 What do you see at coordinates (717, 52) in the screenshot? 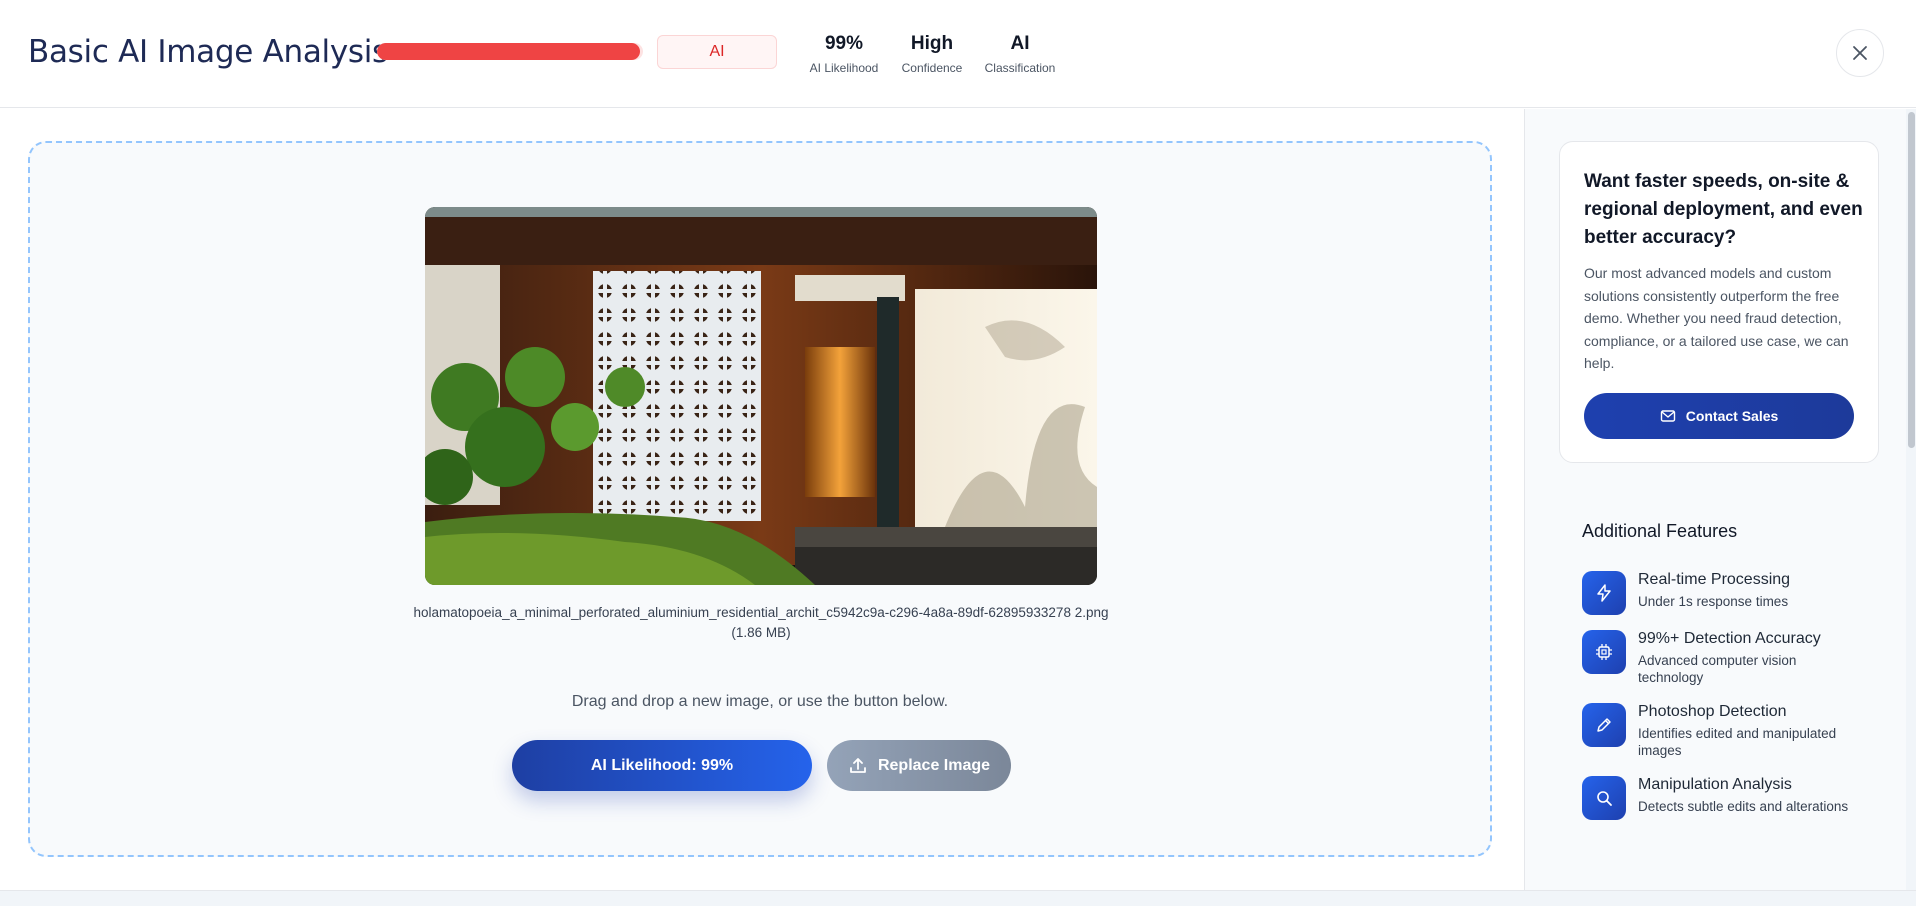
I see `classification-badge: AI` at bounding box center [717, 52].